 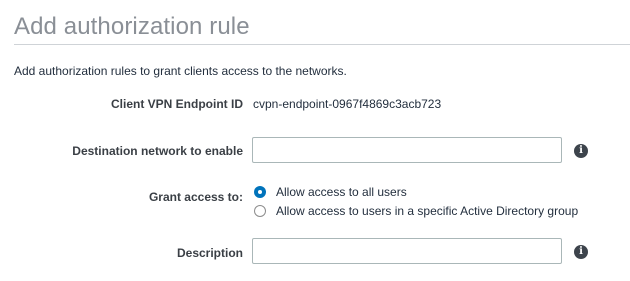 I want to click on page-title: Add authorization rule, so click(x=132, y=26).